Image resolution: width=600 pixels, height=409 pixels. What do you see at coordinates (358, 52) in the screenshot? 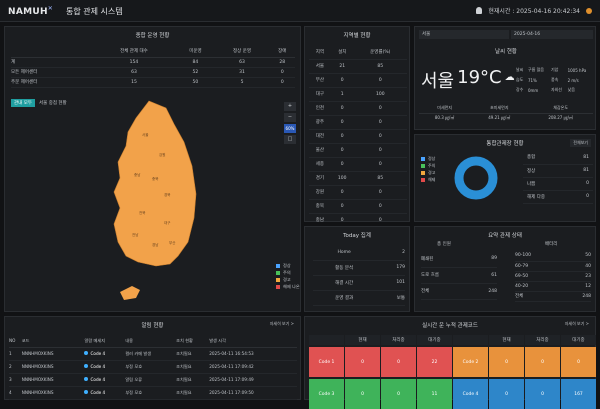
I see `table-header-row: 지역 설치 운영률(%)` at bounding box center [358, 52].